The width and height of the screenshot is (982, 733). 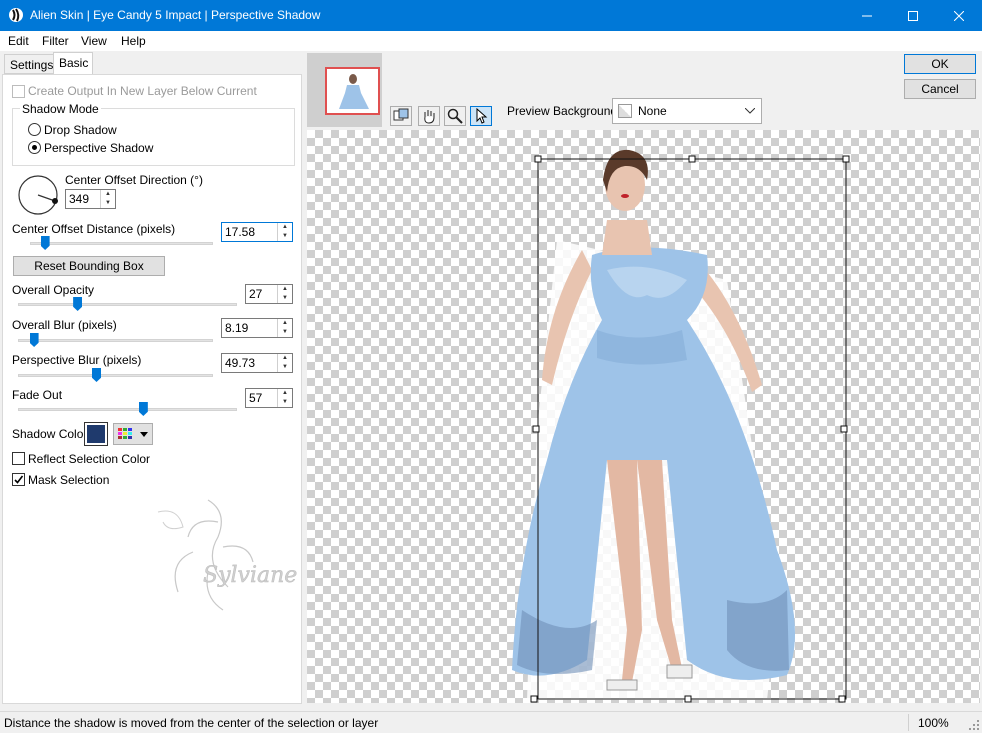 I want to click on overall-blur-input: 8.19 ▲ ▼, so click(x=257, y=328).